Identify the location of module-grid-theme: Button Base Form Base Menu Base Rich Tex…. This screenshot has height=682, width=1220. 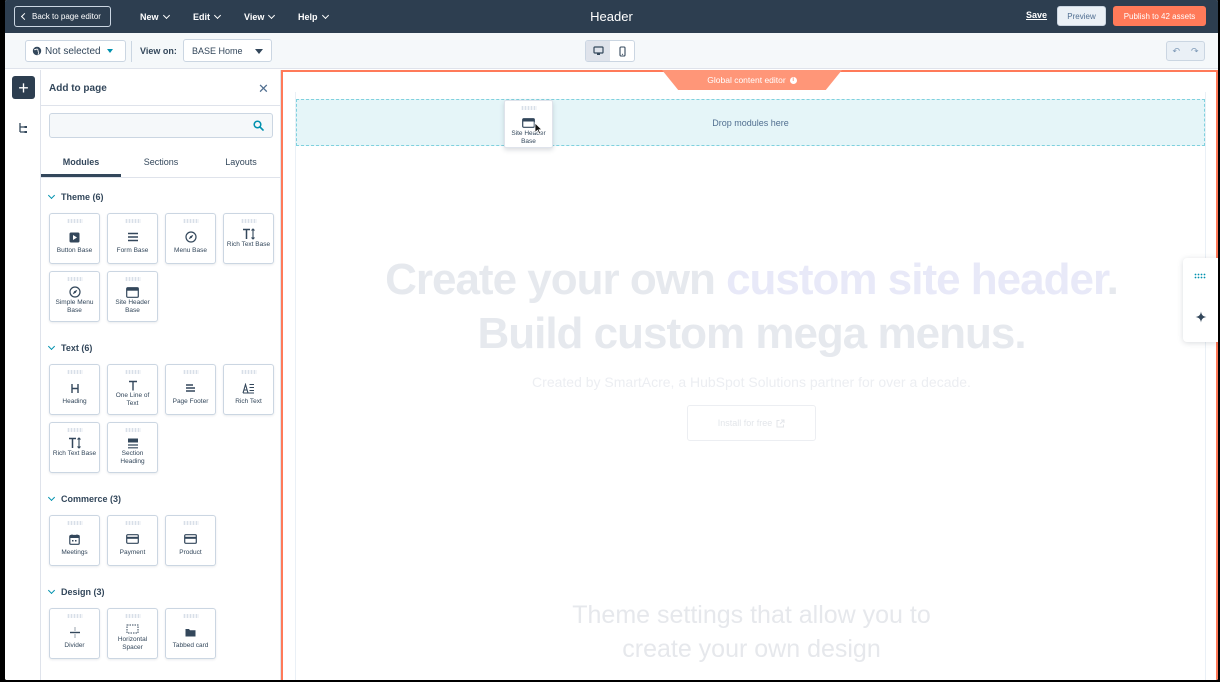
(161, 267).